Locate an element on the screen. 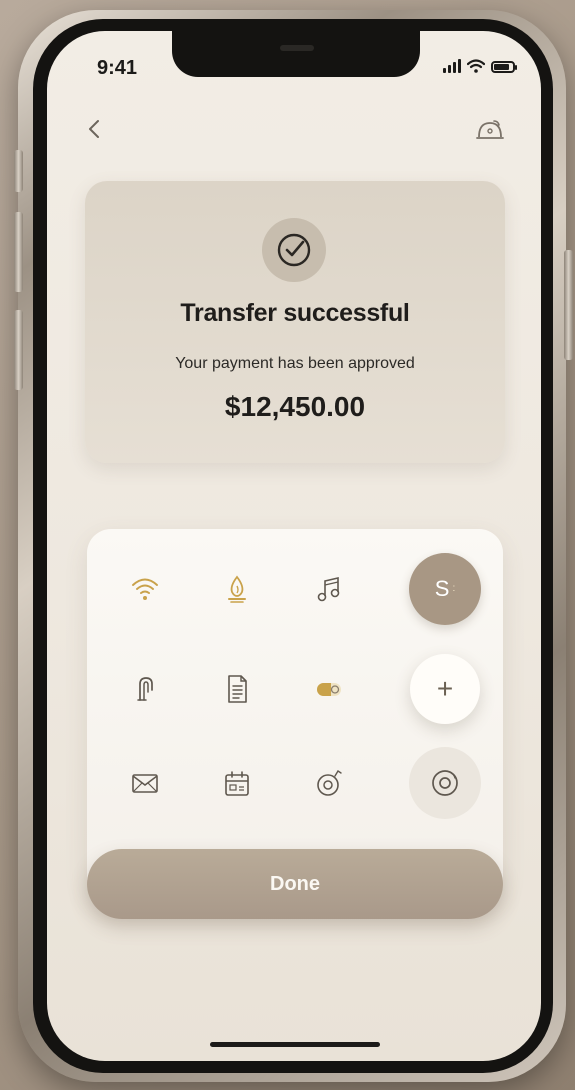 Image resolution: width=575 pixels, height=1090 pixels. volume-up-button is located at coordinates (18, 252).